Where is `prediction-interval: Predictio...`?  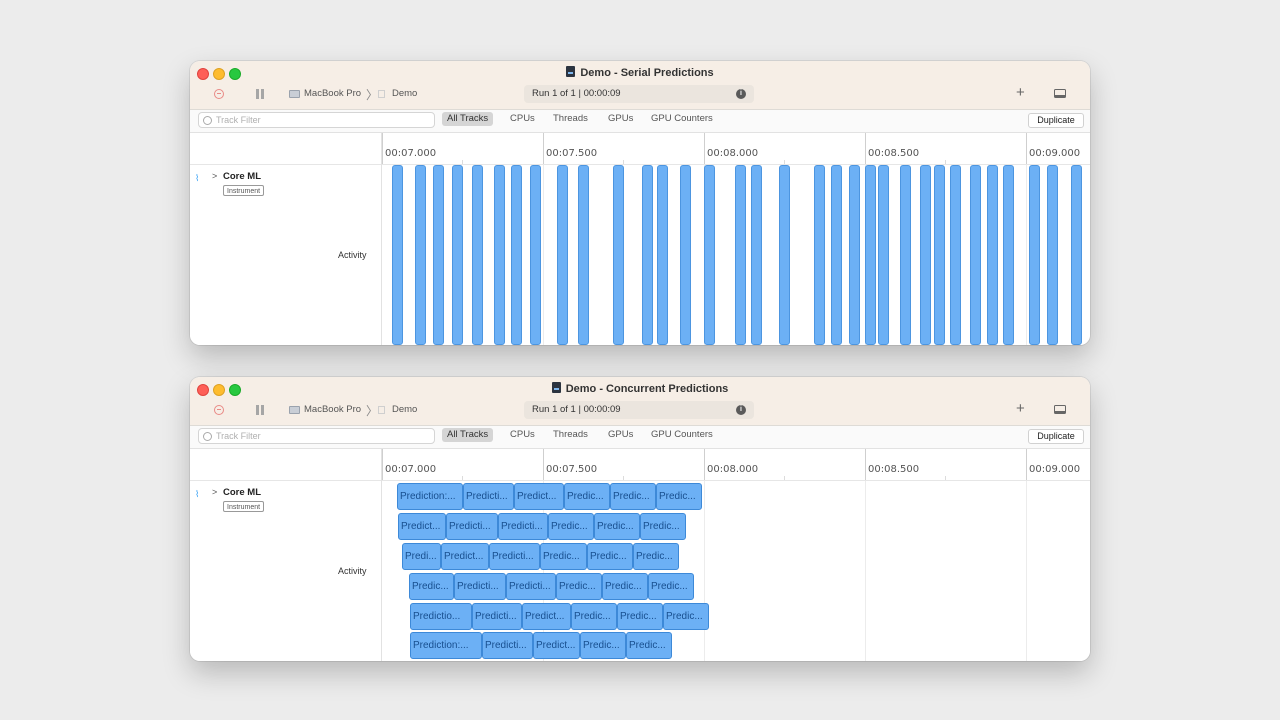 prediction-interval: Predictio... is located at coordinates (441, 616).